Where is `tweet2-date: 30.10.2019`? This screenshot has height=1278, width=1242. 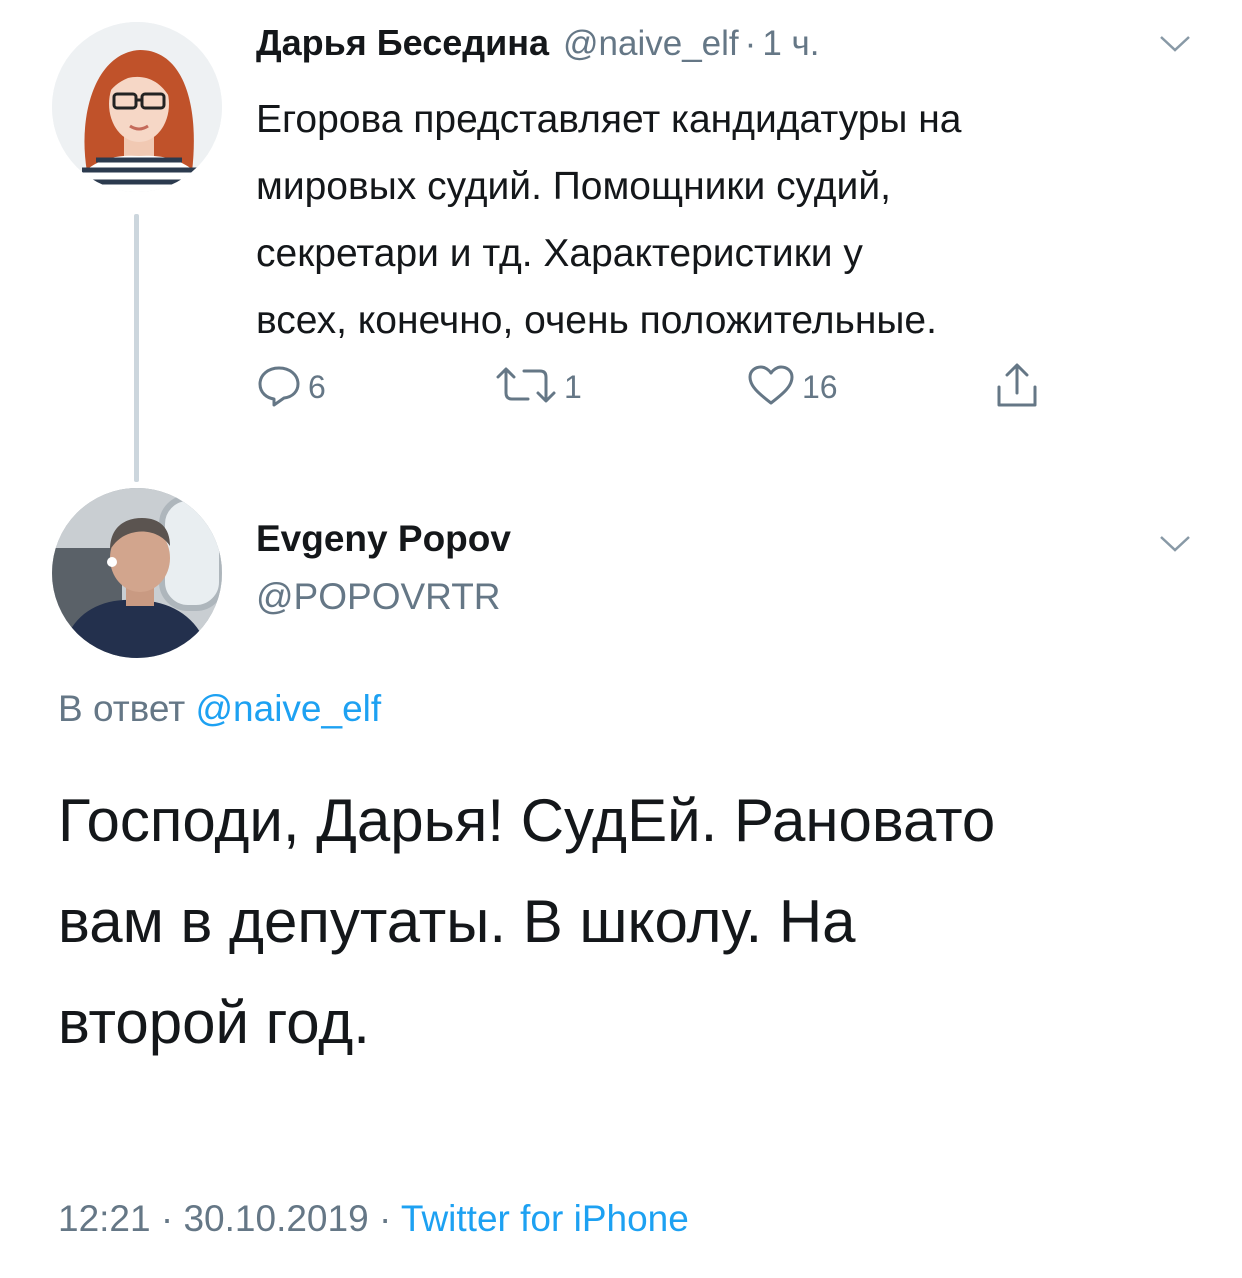
tweet2-date: 30.10.2019 is located at coordinates (276, 1218).